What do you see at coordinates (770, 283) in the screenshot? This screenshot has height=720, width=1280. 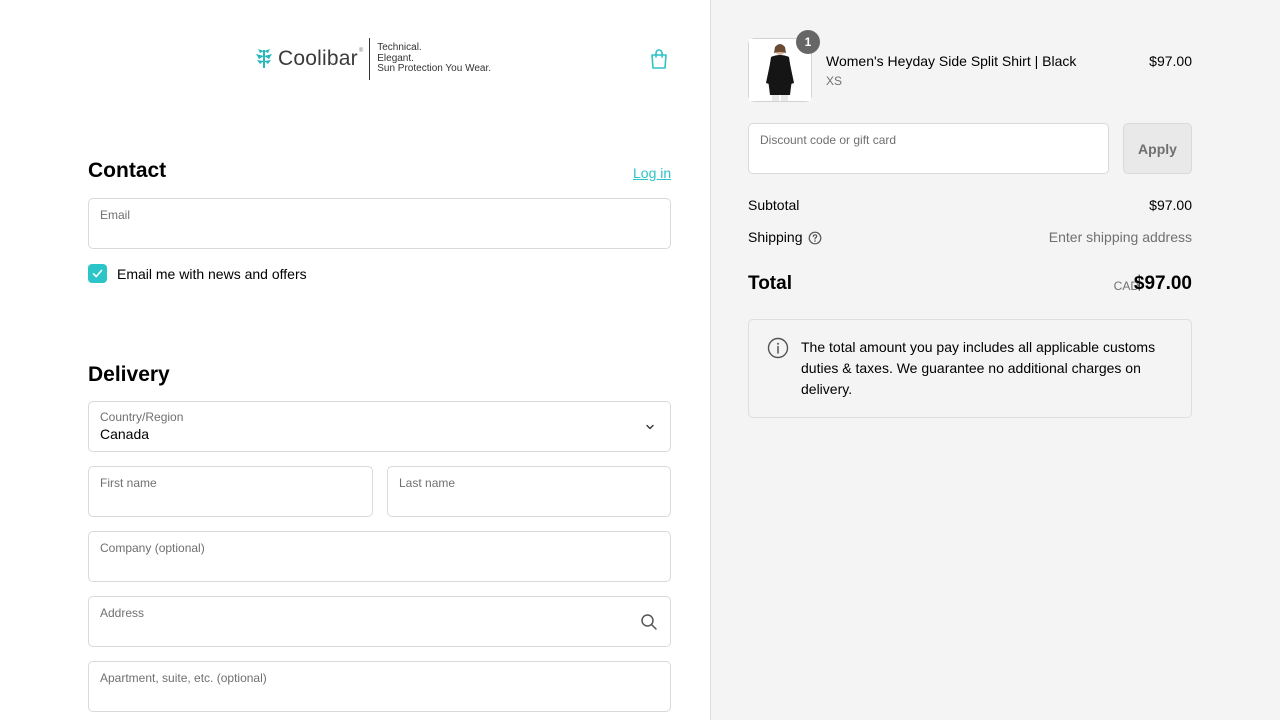 I see `total-label: Total` at bounding box center [770, 283].